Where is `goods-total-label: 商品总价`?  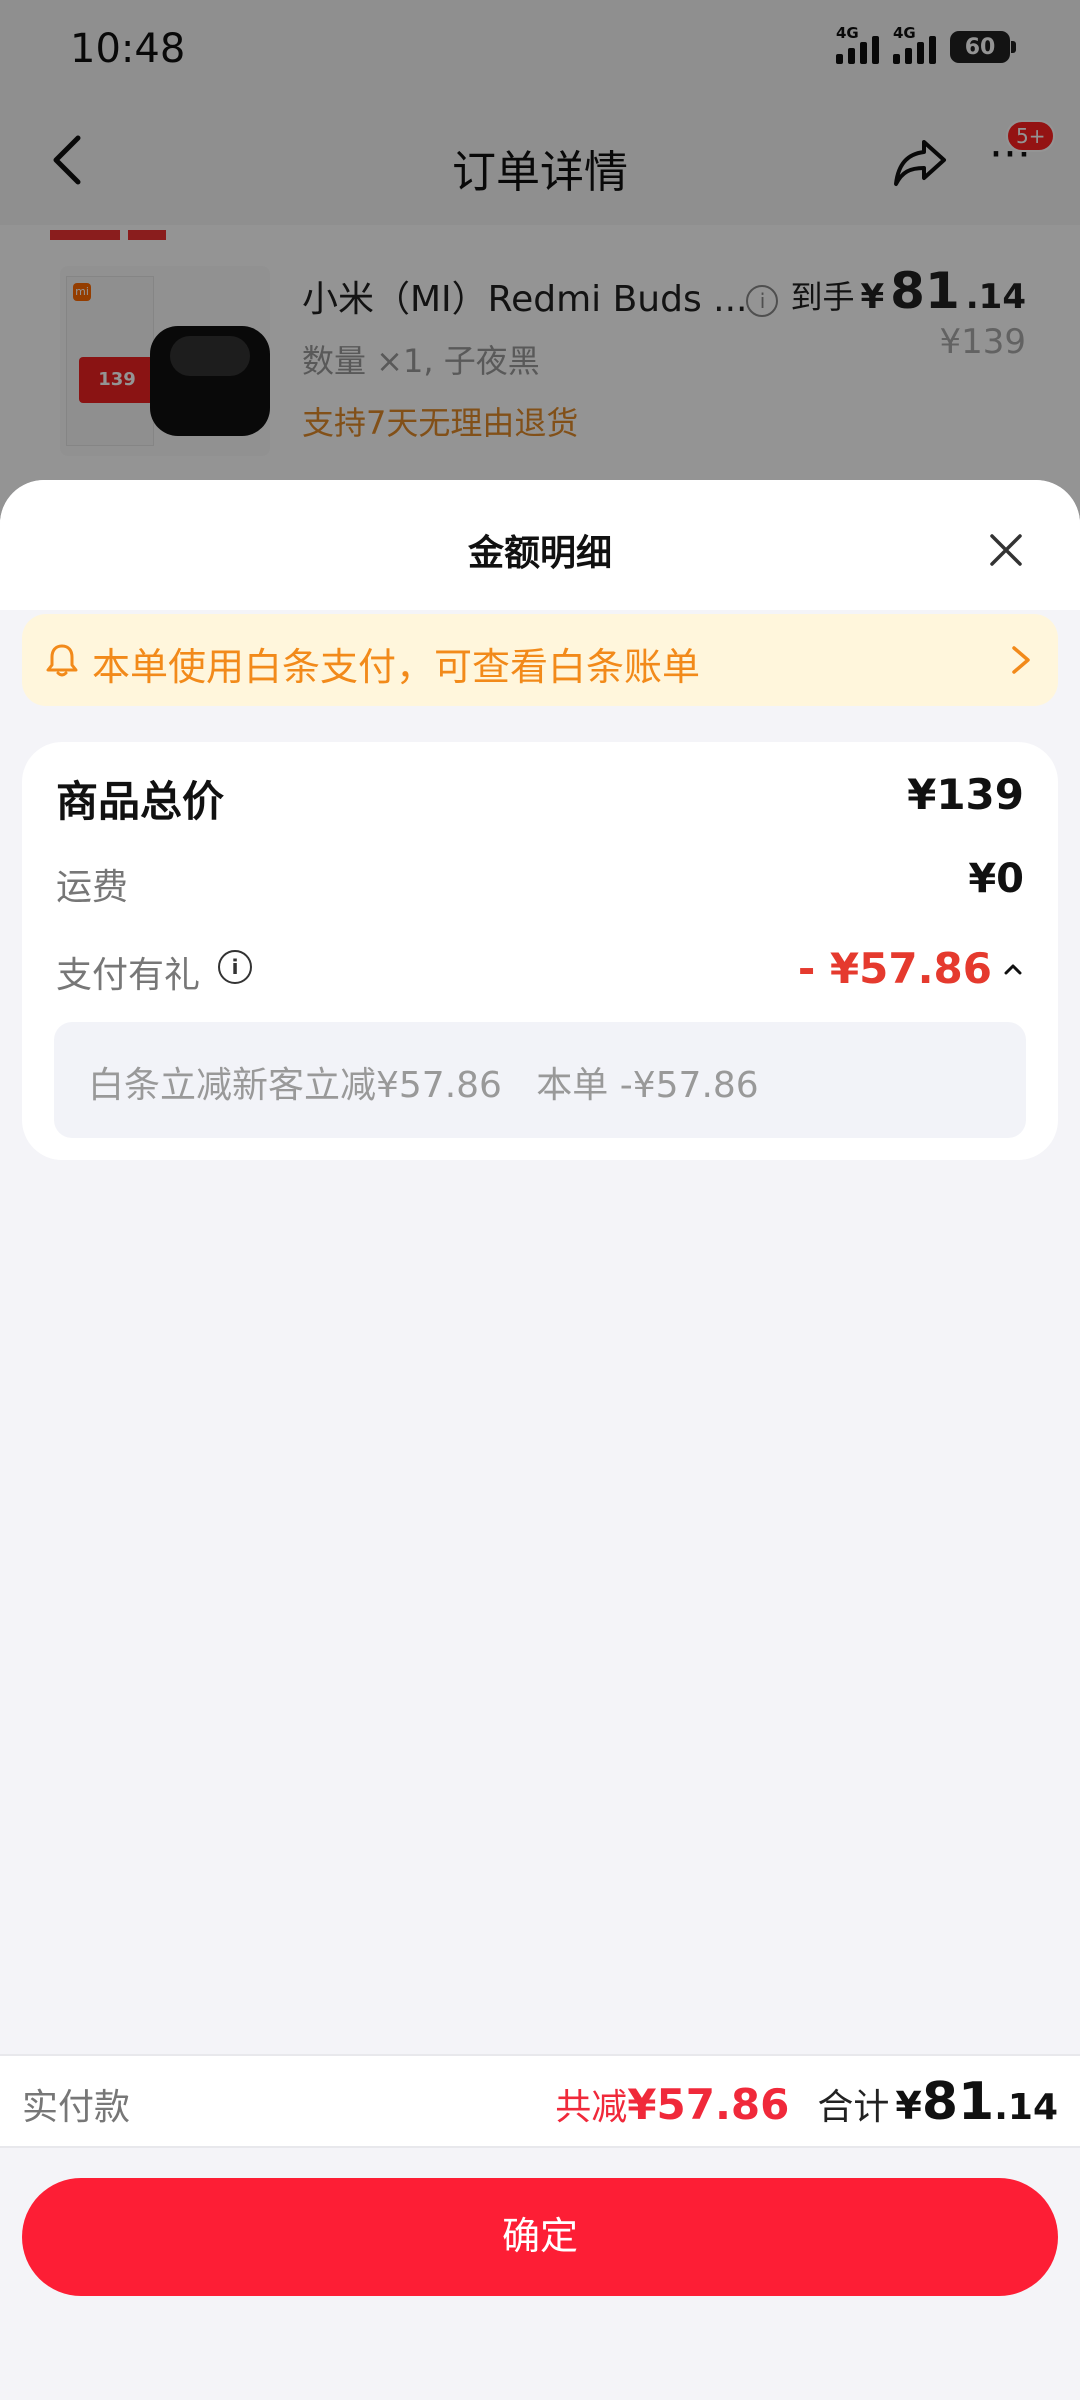 goods-total-label: 商品总价 is located at coordinates (140, 801).